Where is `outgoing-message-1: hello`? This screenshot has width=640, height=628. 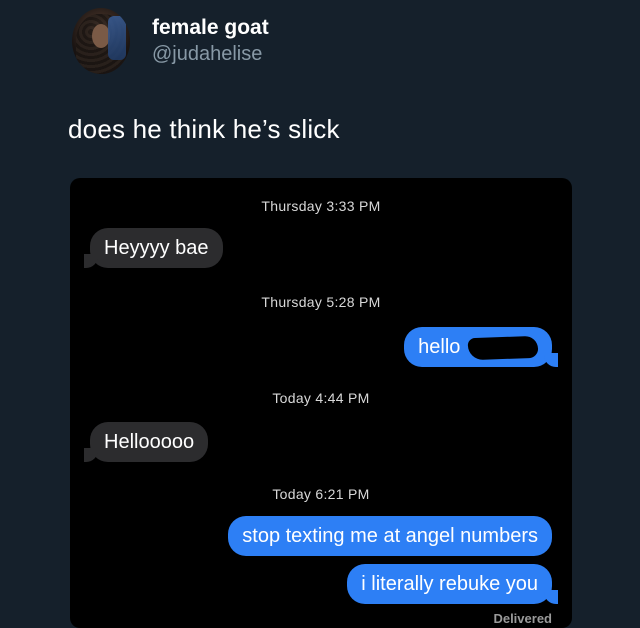
outgoing-message-1: hello is located at coordinates (478, 347).